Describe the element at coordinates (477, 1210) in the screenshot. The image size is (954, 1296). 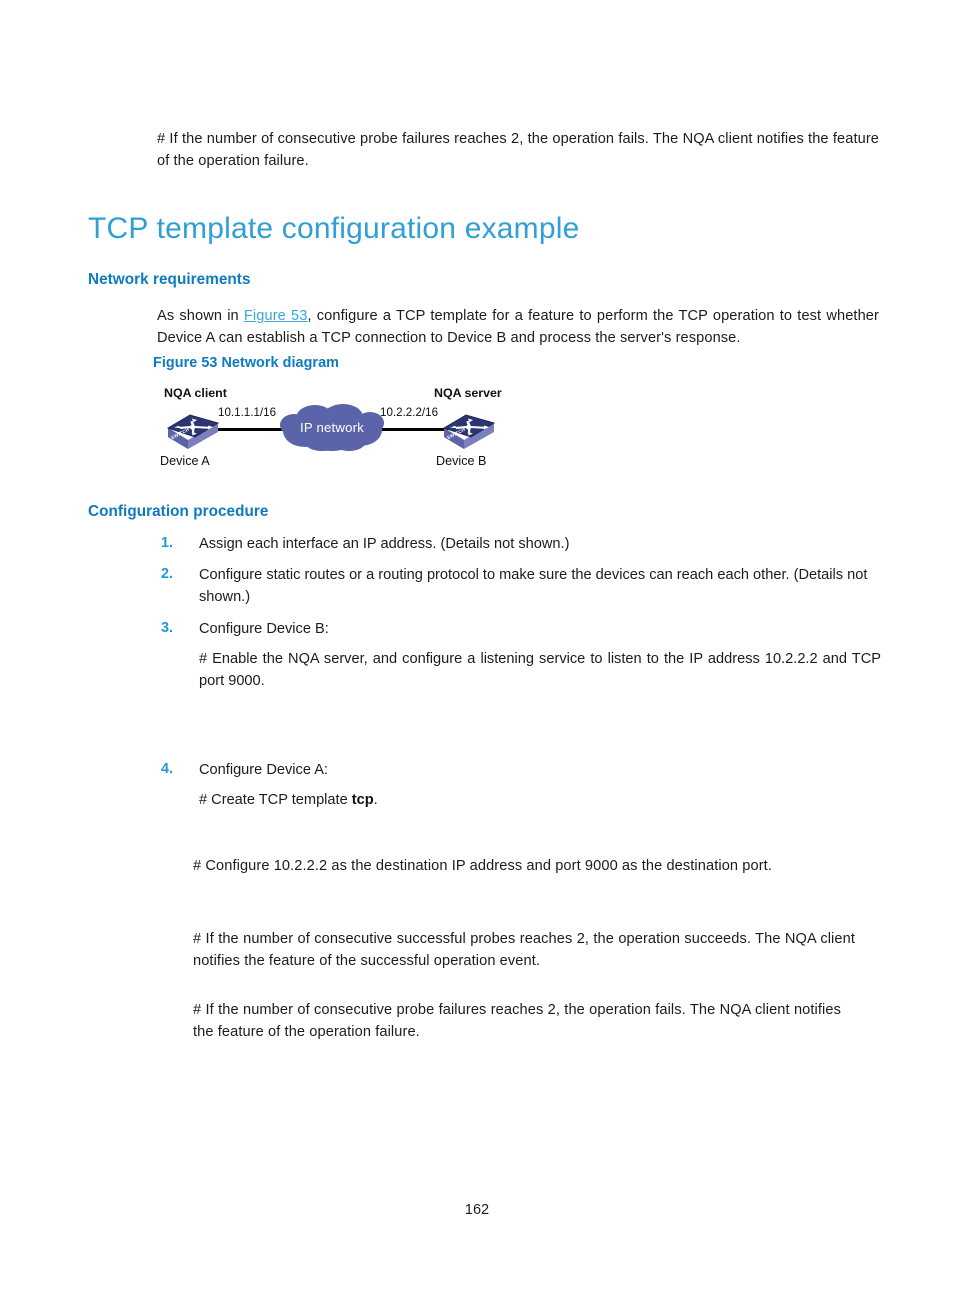
I see `page-number: 162` at that location.